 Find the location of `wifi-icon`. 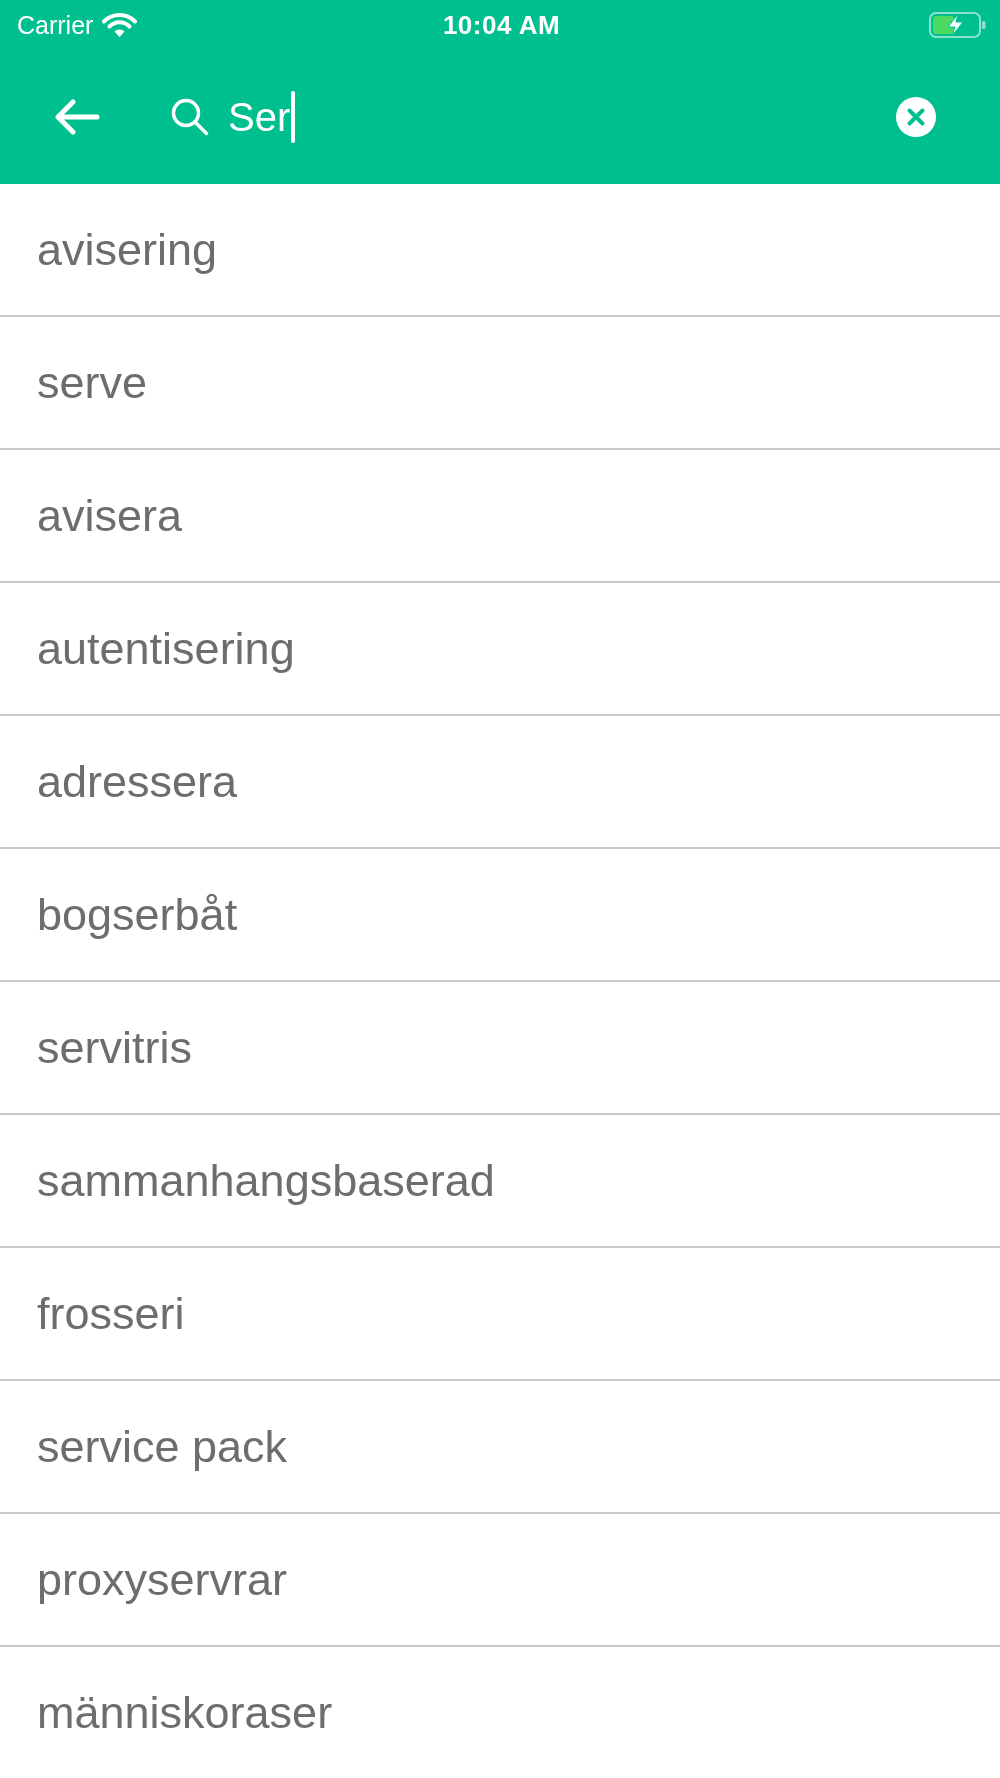

wifi-icon is located at coordinates (120, 25).